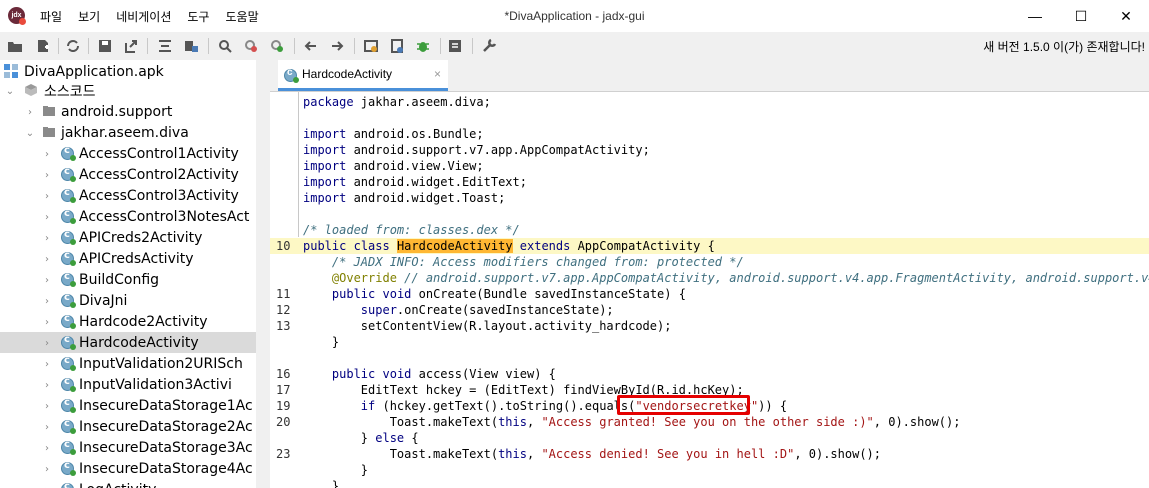  What do you see at coordinates (128, 426) in the screenshot?
I see `tree-class-item: › InsecureDataStorage2Ac` at bounding box center [128, 426].